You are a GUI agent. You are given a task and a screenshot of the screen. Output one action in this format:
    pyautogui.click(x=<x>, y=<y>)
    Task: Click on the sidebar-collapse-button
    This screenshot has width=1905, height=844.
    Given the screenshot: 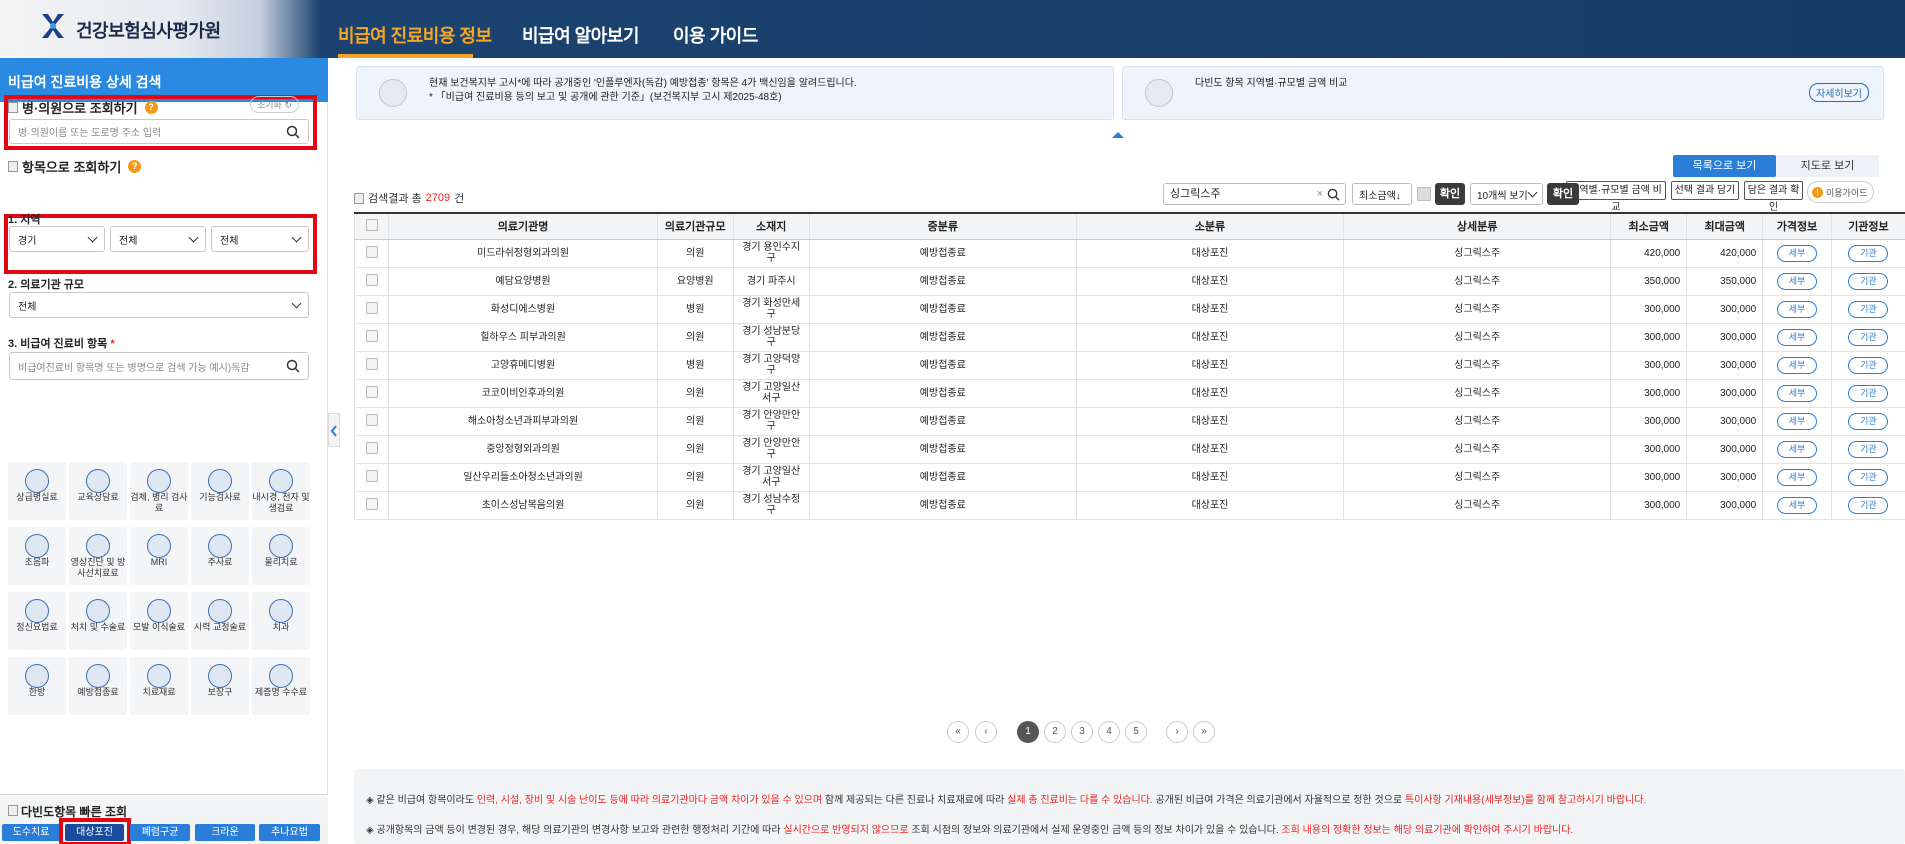 What is the action you would take?
    pyautogui.click(x=334, y=430)
    